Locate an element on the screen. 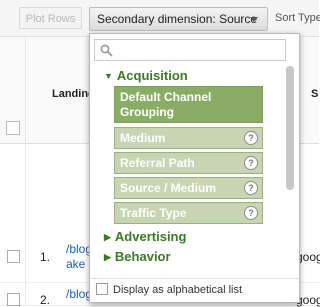 The width and height of the screenshot is (320, 307). dimension-medium: Medium ? is located at coordinates (188, 138).